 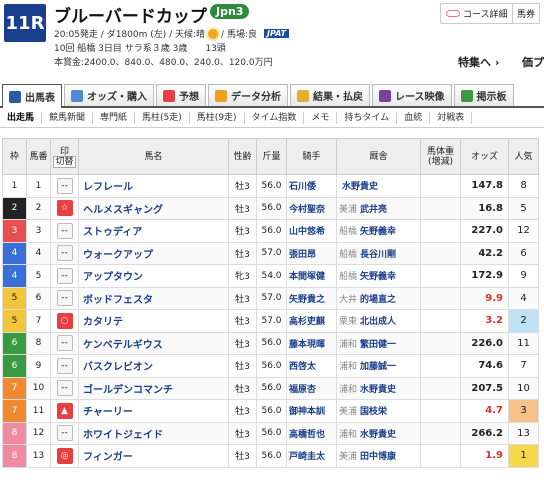 I want to click on odds-cell: 74.6, so click(x=484, y=366).